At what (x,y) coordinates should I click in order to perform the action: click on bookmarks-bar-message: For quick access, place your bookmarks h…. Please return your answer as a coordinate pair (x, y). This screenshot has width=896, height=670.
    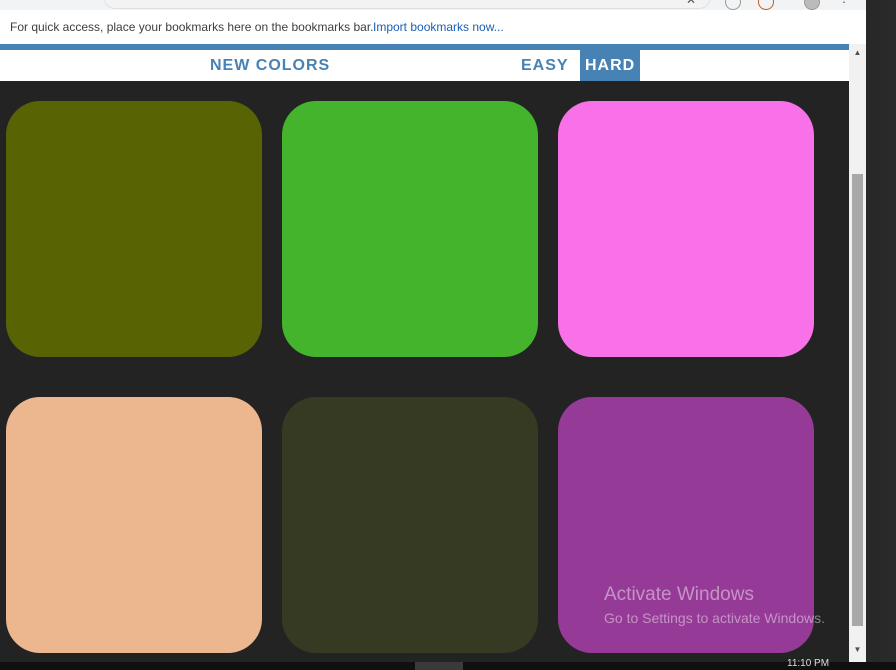
    Looking at the image, I should click on (192, 27).